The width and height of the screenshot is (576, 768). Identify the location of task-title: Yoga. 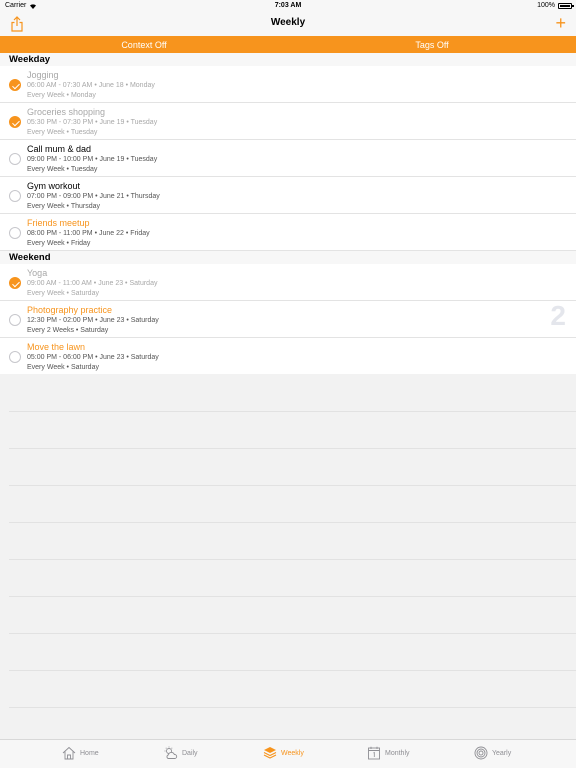
(37, 273).